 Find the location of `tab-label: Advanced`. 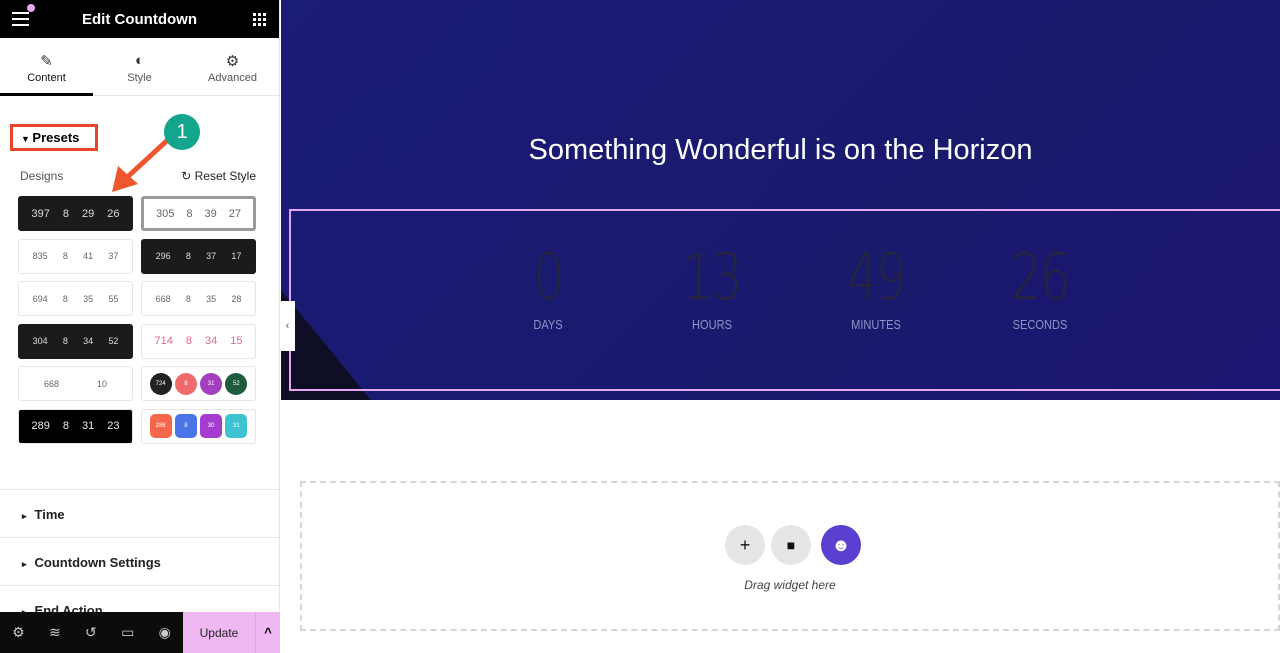

tab-label: Advanced is located at coordinates (232, 78).